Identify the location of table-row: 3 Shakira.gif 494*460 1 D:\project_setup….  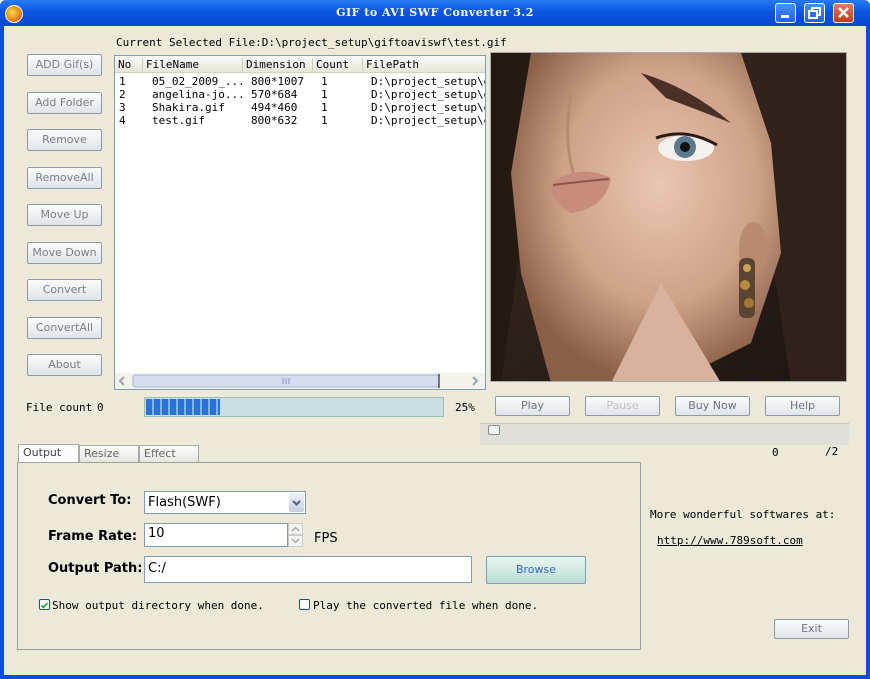
(300, 107).